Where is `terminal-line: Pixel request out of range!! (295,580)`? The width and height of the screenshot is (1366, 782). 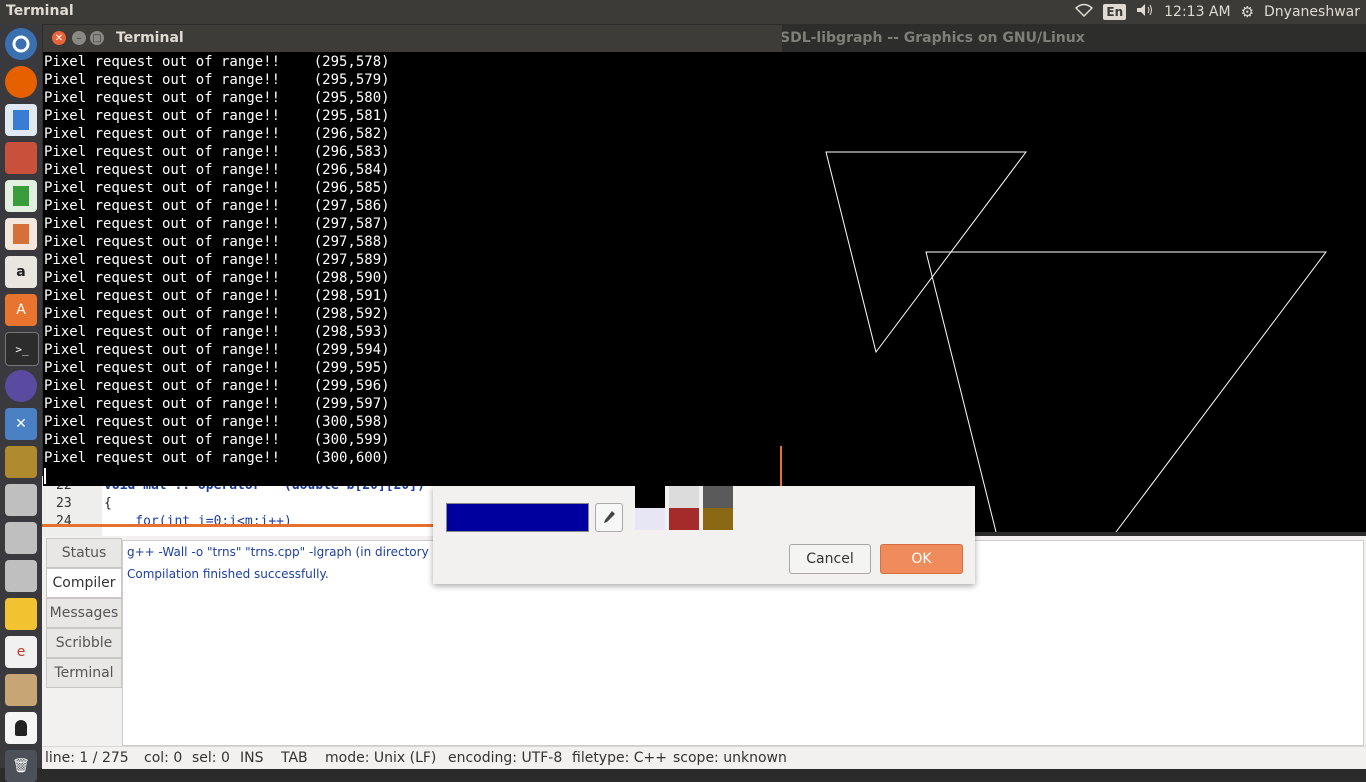 terminal-line: Pixel request out of range!! (295,580) is located at coordinates (217, 98).